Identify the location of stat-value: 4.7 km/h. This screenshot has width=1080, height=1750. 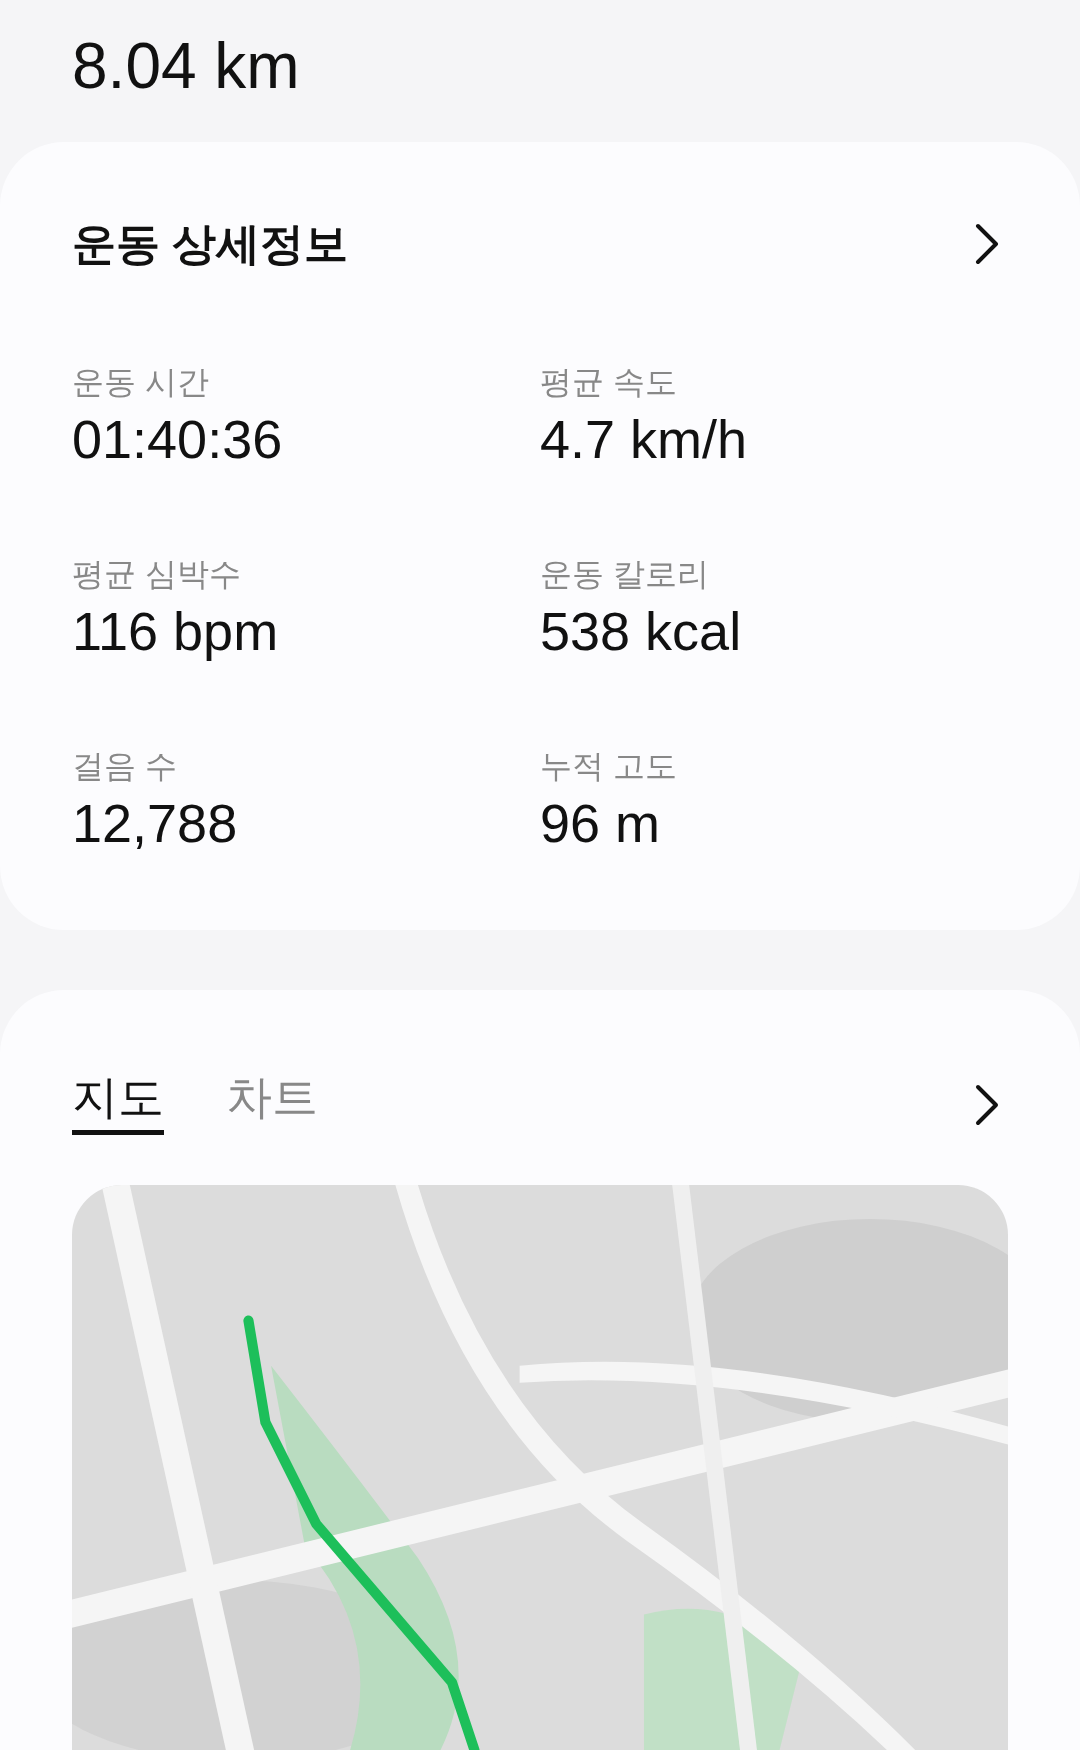
(644, 439).